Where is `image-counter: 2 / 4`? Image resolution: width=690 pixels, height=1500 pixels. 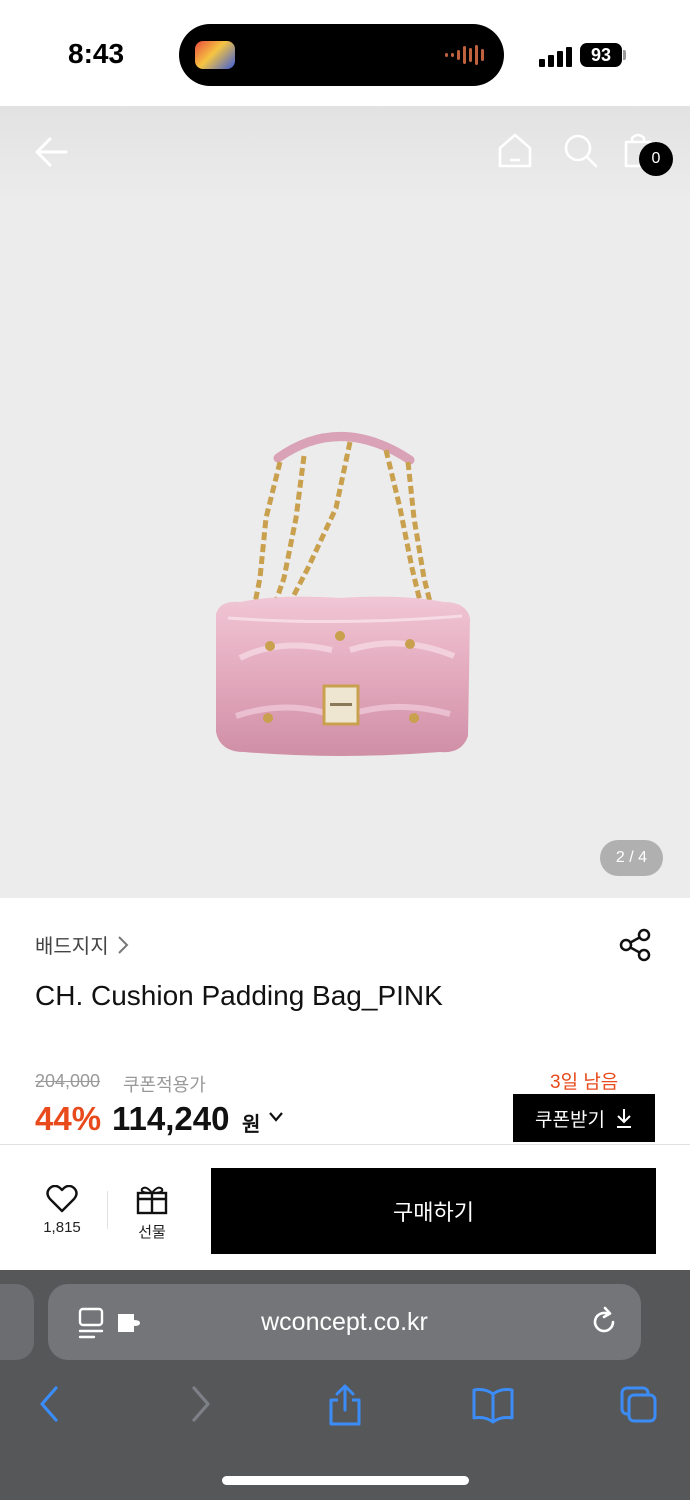
image-counter: 2 / 4 is located at coordinates (631, 858).